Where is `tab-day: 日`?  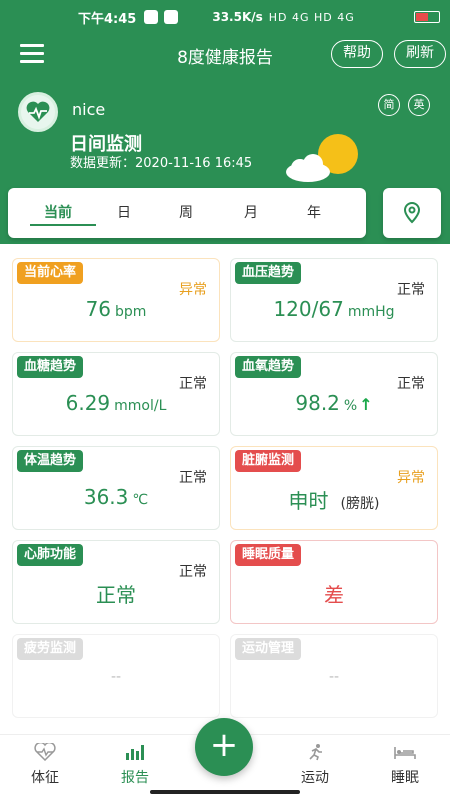
tab-day: 日 is located at coordinates (124, 212).